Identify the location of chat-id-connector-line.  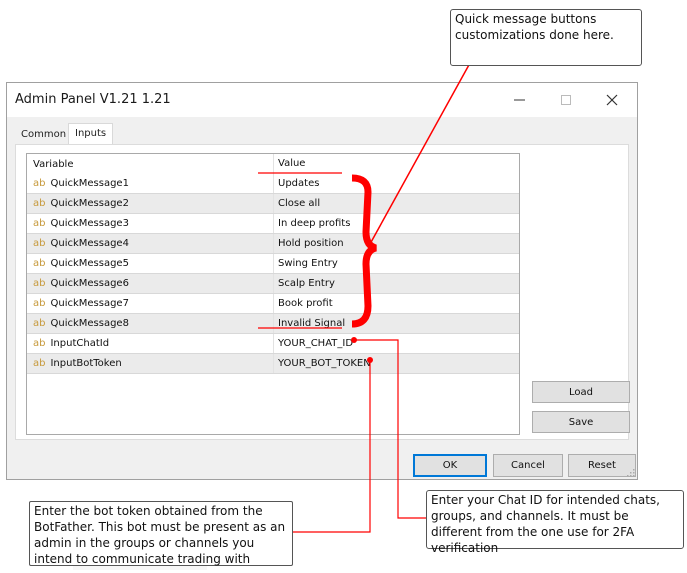
(391, 429).